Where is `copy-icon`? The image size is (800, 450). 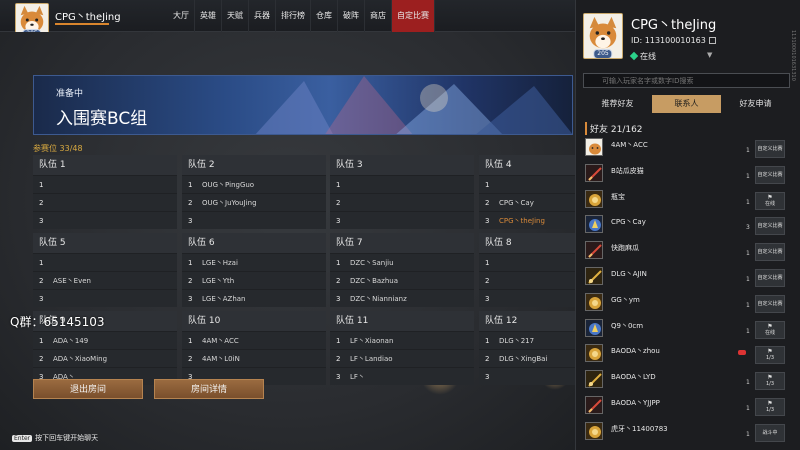
copy-icon is located at coordinates (712, 40).